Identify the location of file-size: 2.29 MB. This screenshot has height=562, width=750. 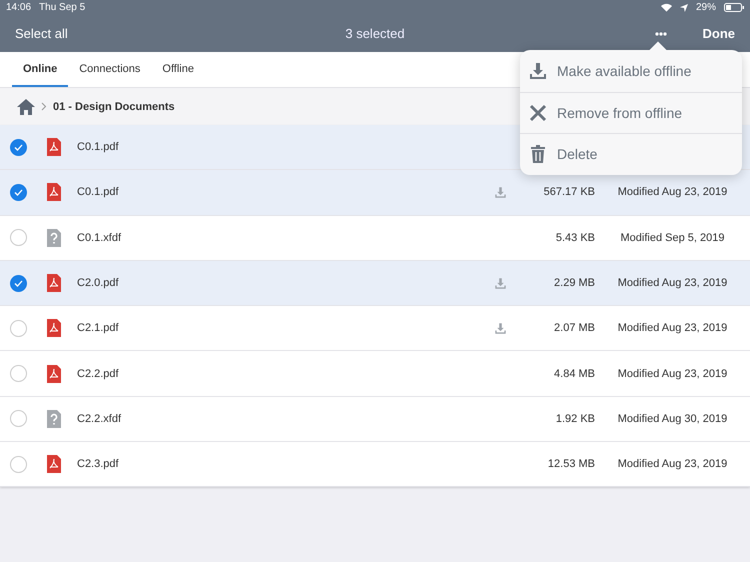
(574, 283).